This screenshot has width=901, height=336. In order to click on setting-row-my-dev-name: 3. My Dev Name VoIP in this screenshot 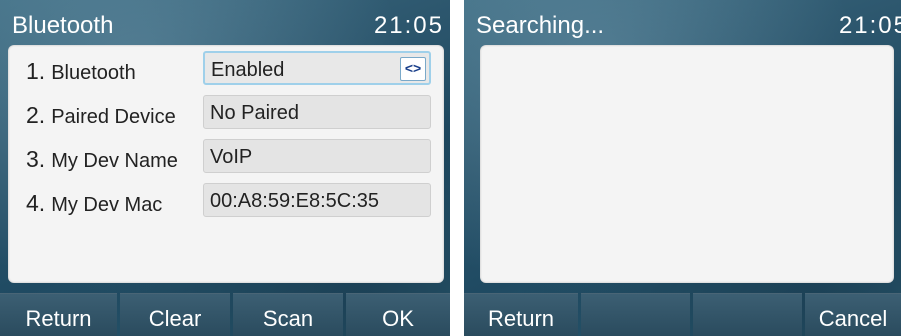, I will do `click(226, 157)`.